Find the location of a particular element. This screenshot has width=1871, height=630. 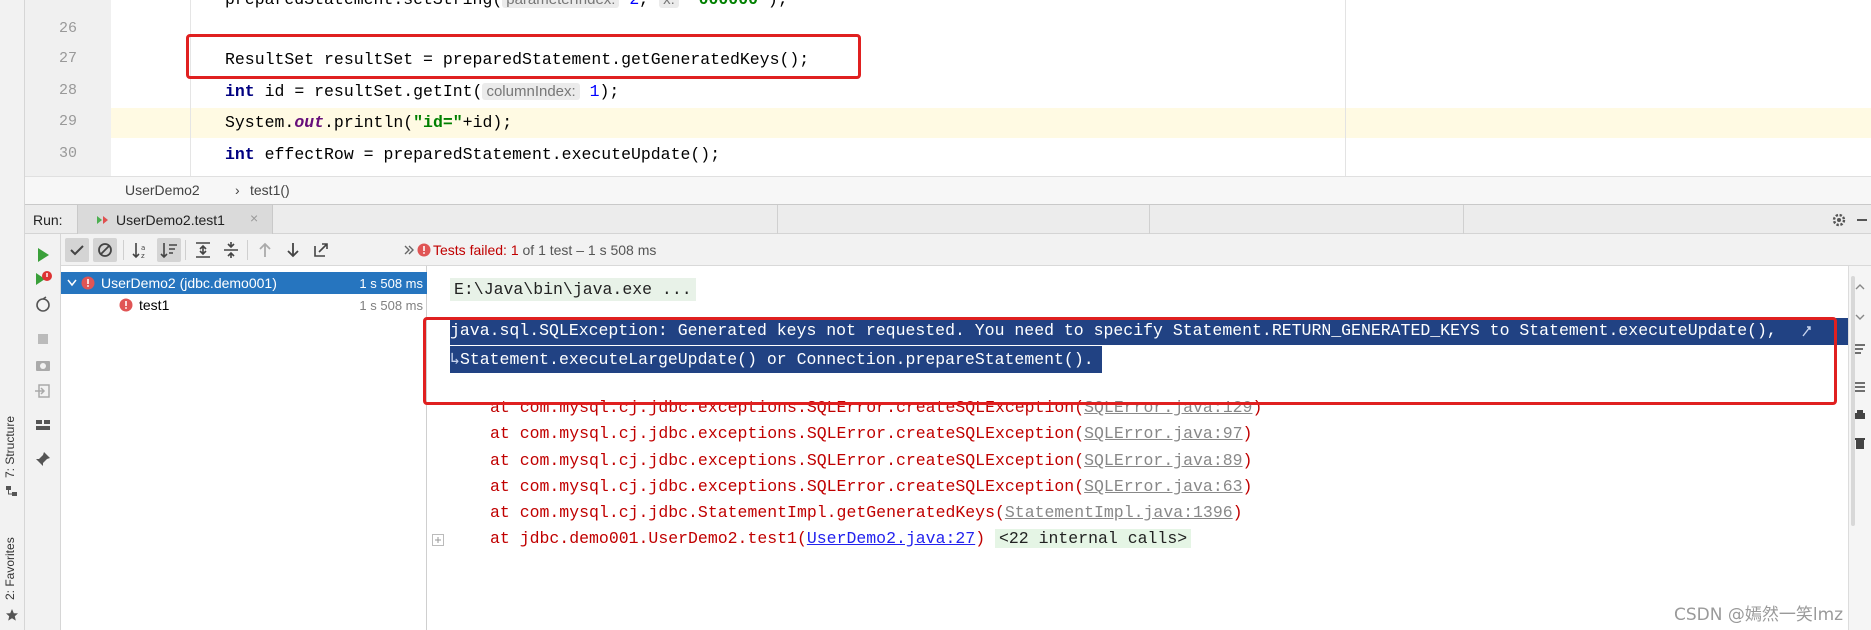

layout-icon is located at coordinates (43, 425).